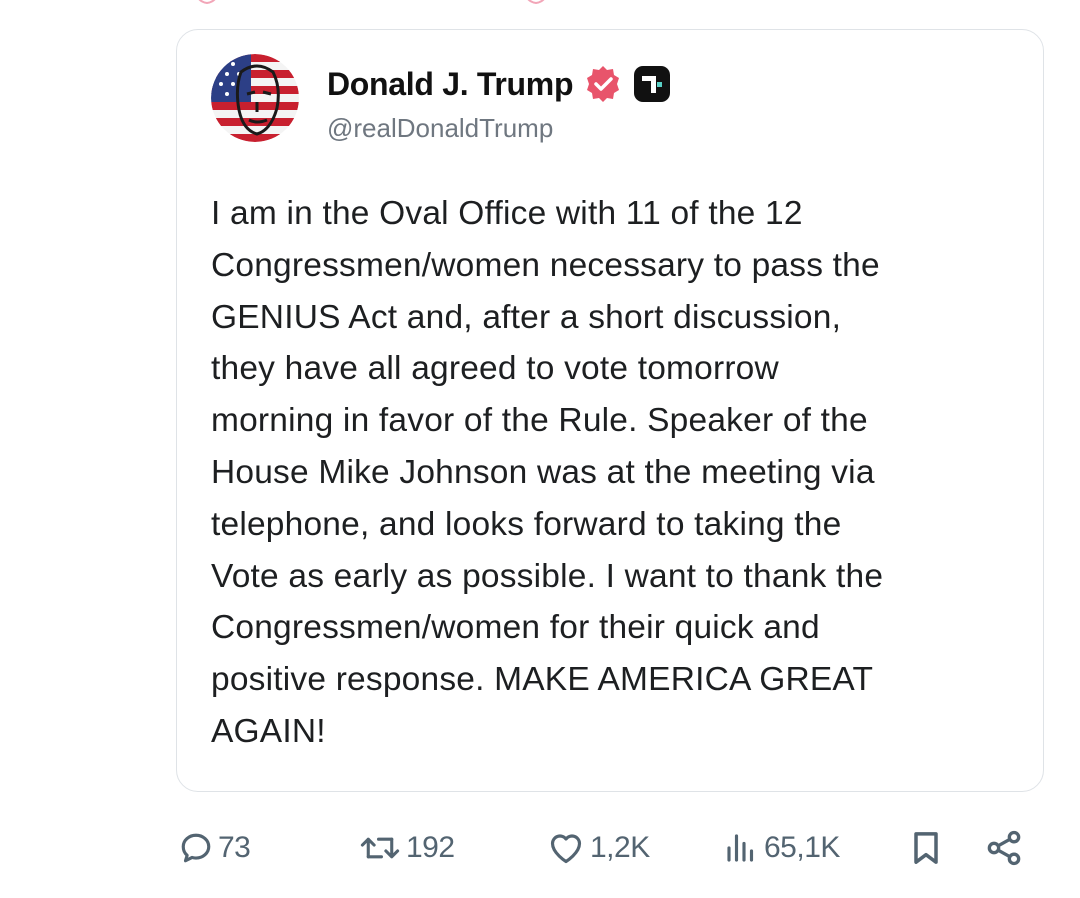 Image resolution: width=1080 pixels, height=898 pixels. I want to click on repost-icon, so click(380, 848).